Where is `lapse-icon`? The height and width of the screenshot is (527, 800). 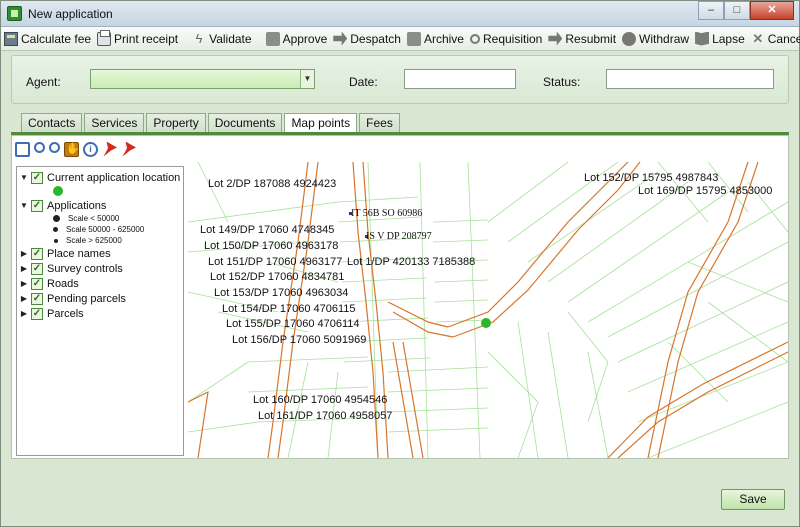 lapse-icon is located at coordinates (702, 38).